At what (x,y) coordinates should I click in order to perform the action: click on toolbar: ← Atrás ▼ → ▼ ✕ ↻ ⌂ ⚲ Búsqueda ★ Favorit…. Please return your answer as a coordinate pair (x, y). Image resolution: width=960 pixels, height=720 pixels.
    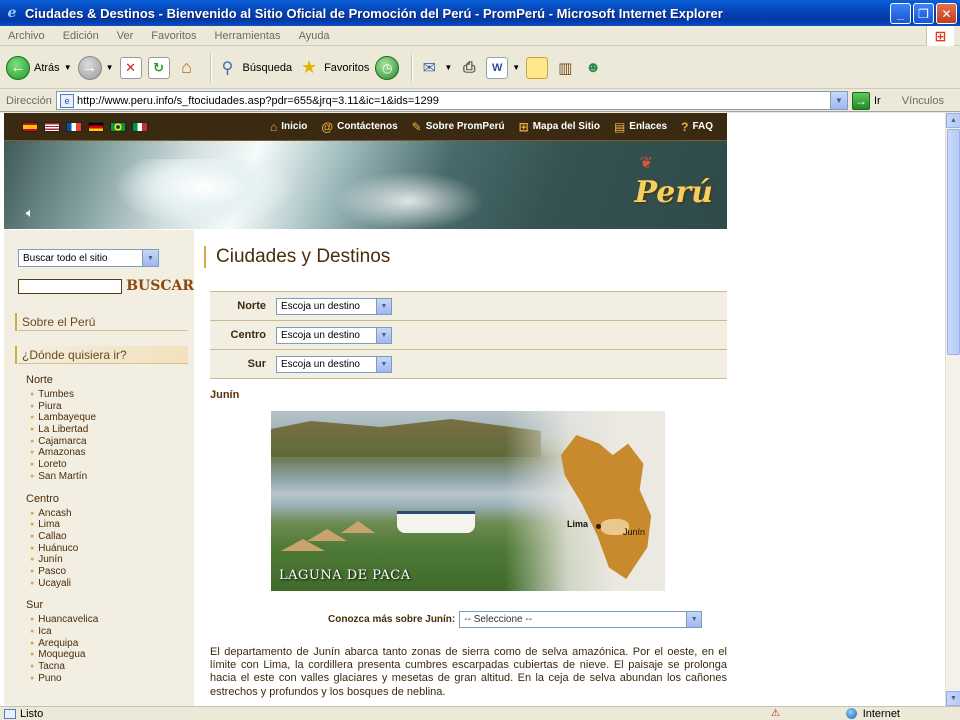
    Looking at the image, I should click on (480, 68).